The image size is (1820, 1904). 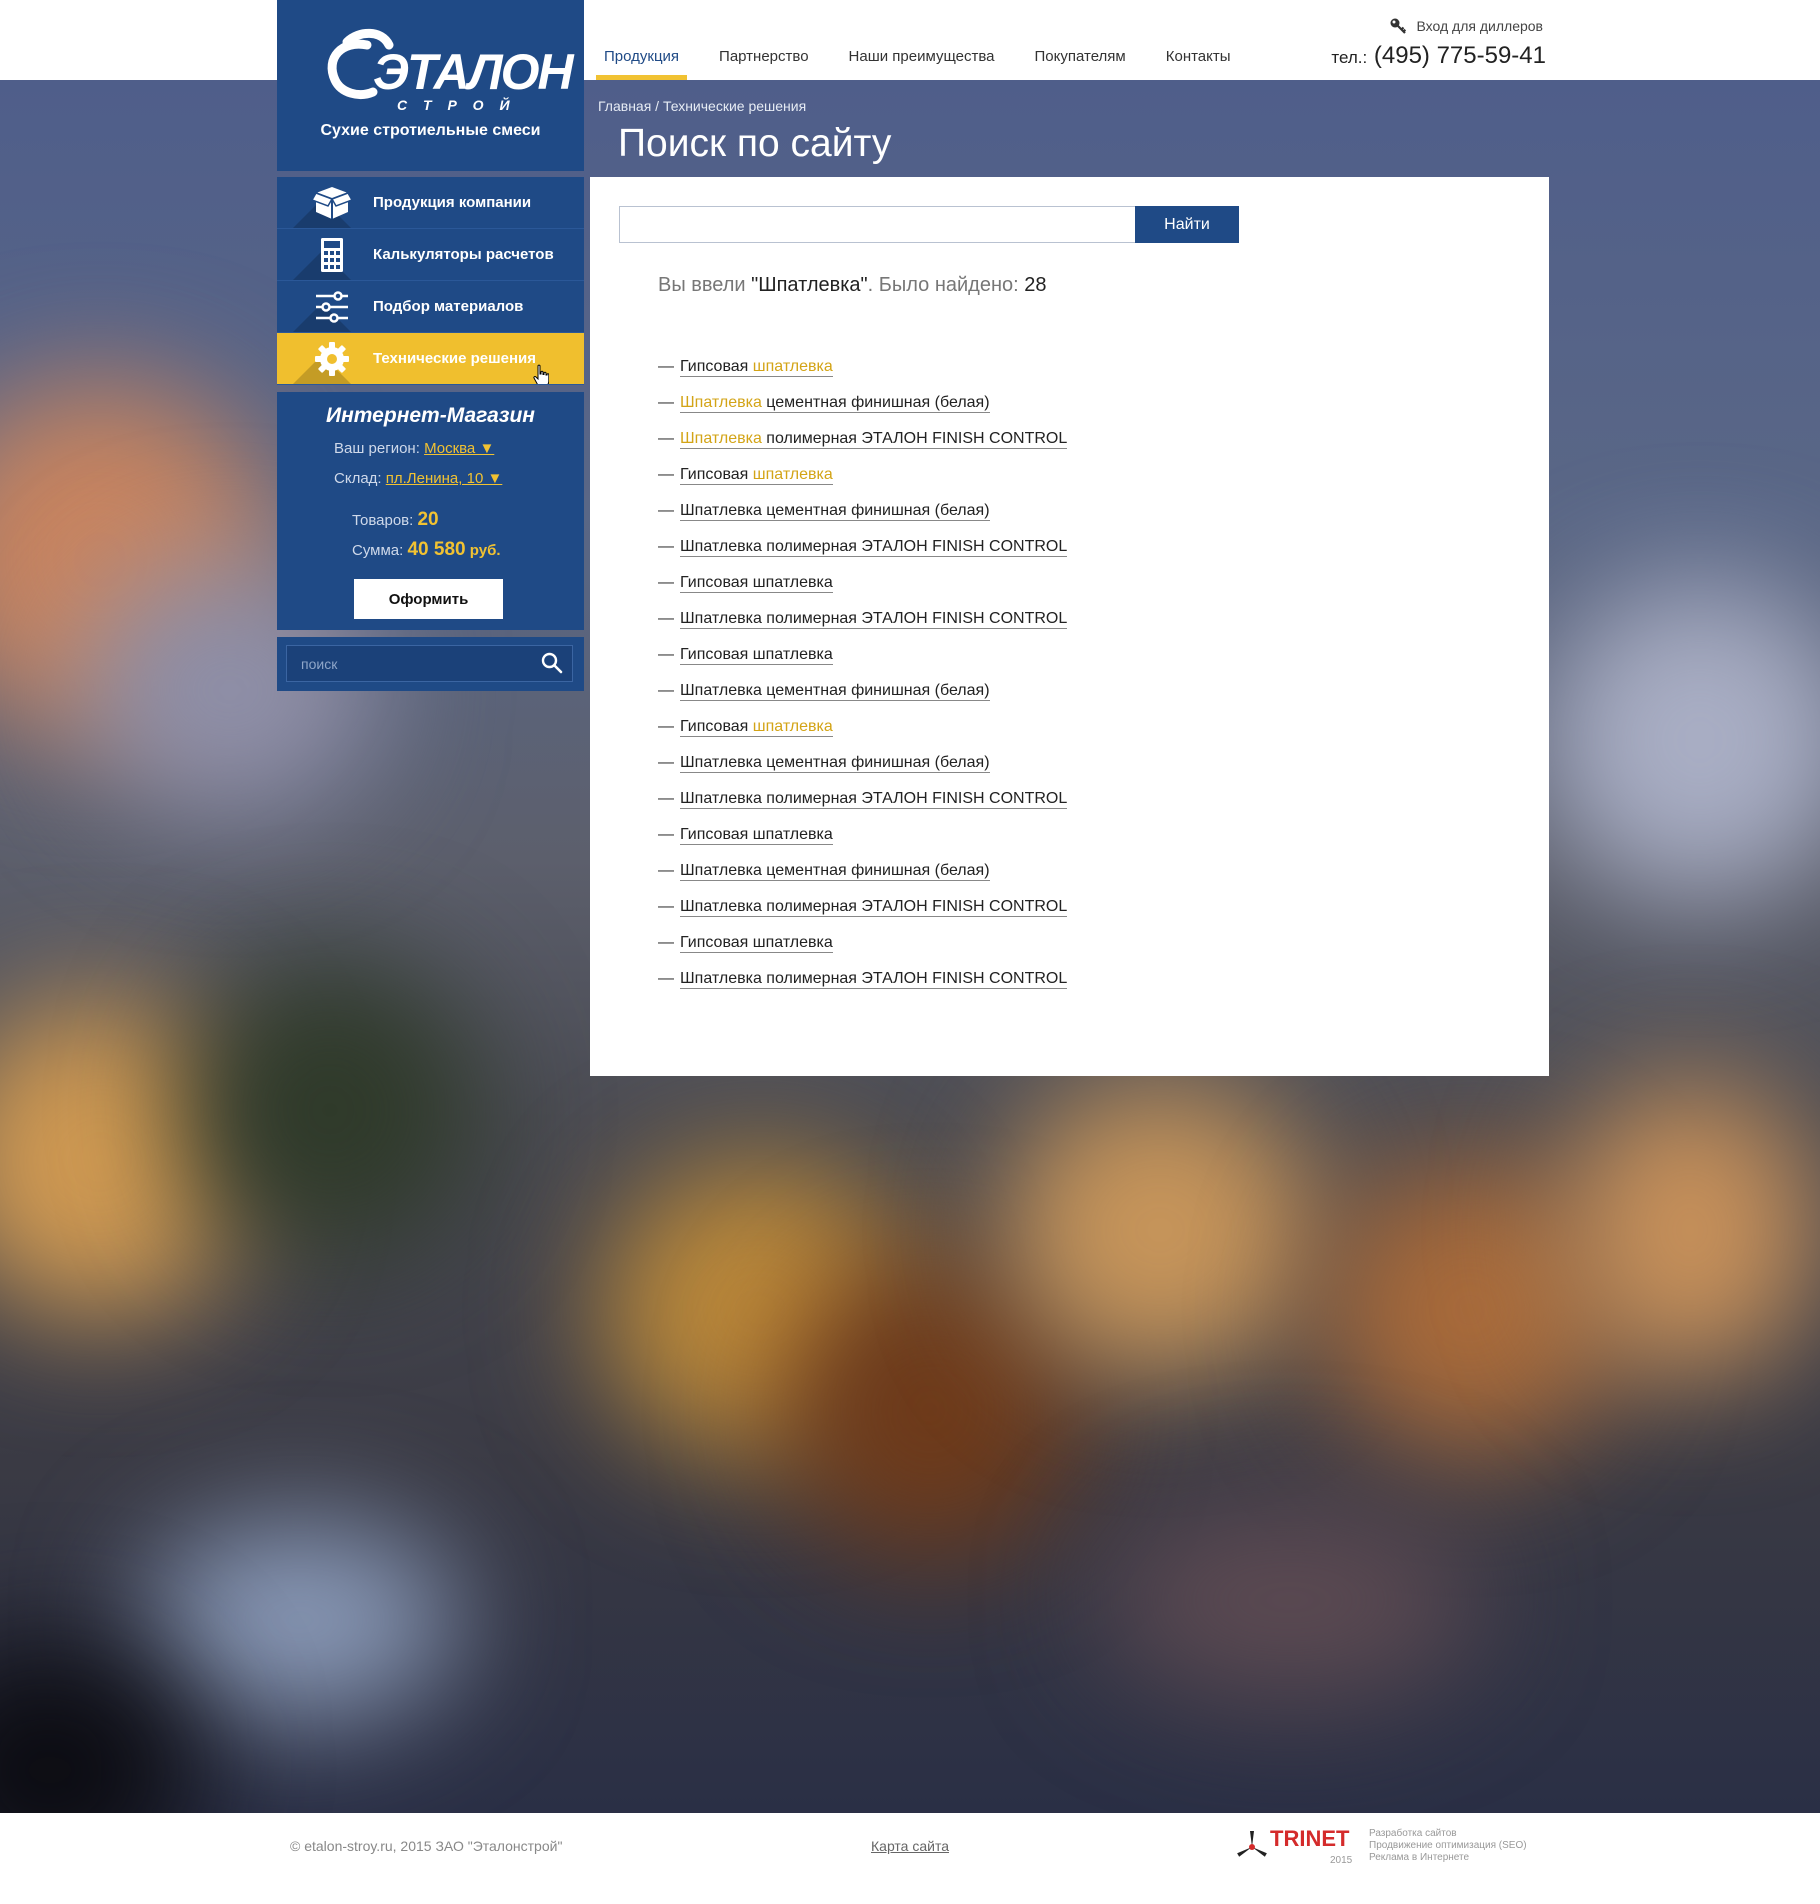 What do you see at coordinates (702, 106) in the screenshot?
I see `breadcrumb: Главная / Технические решения` at bounding box center [702, 106].